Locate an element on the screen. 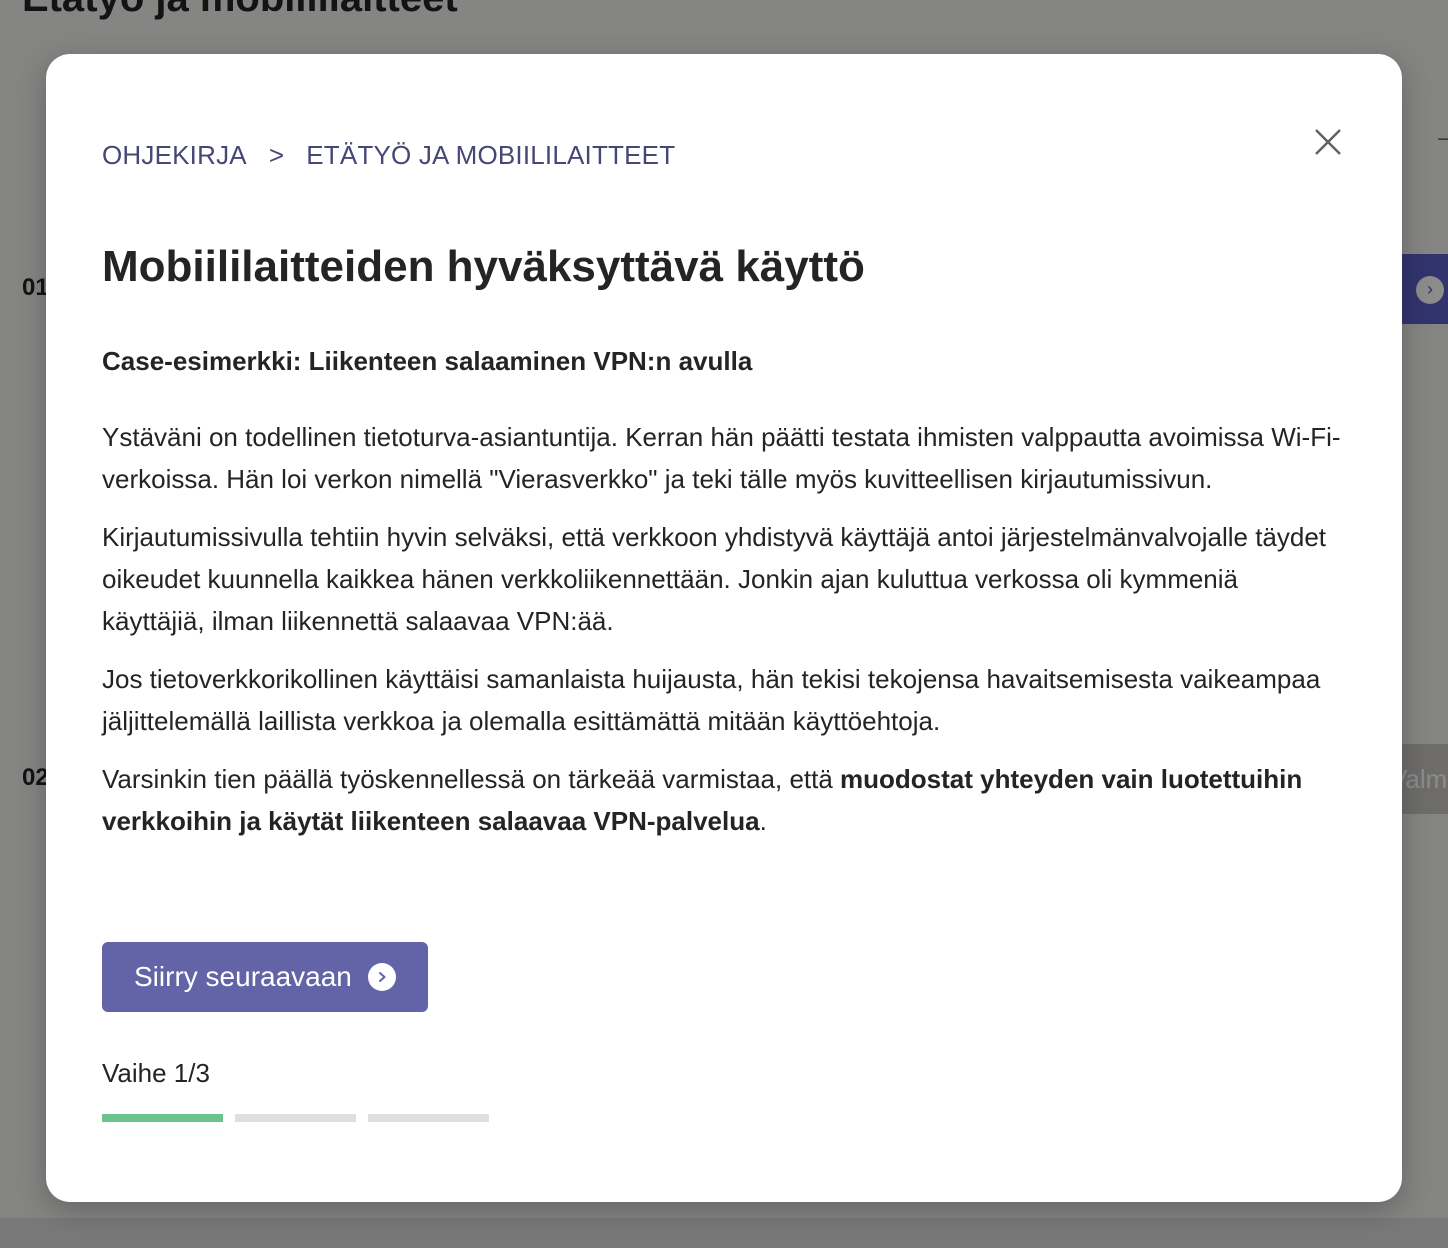 This screenshot has height=1248, width=1448. breadcrumb-item-current: ETÄTYÖ JA MOBIILILAITTEET is located at coordinates (490, 155).